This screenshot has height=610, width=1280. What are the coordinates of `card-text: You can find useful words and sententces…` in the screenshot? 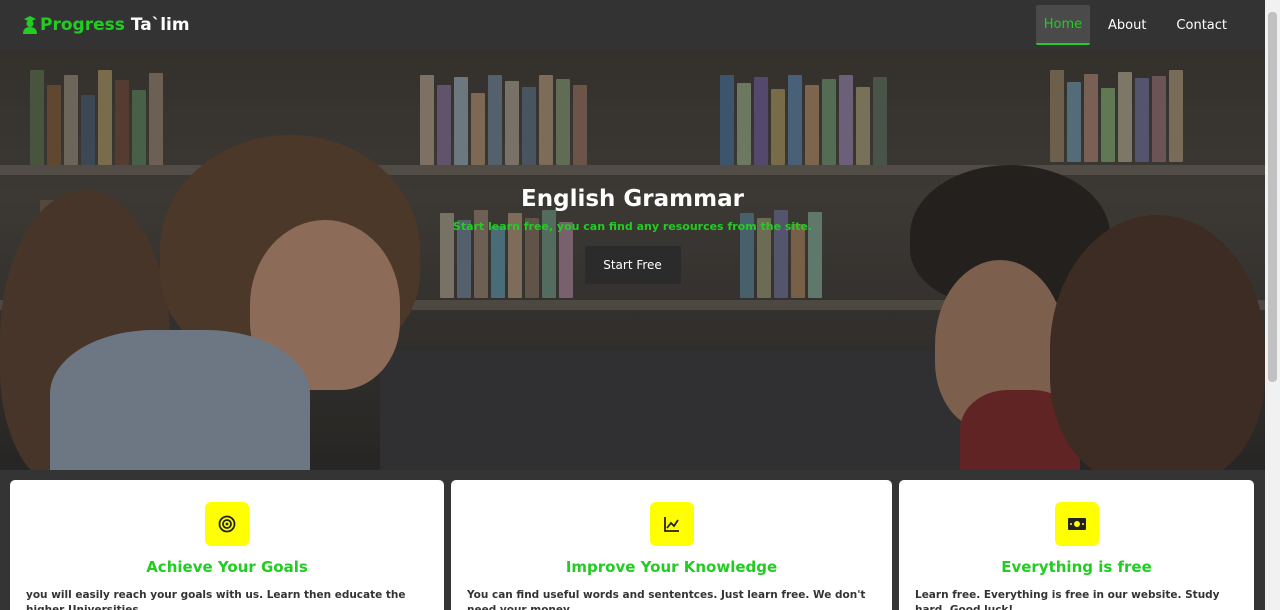 It's located at (666, 599).